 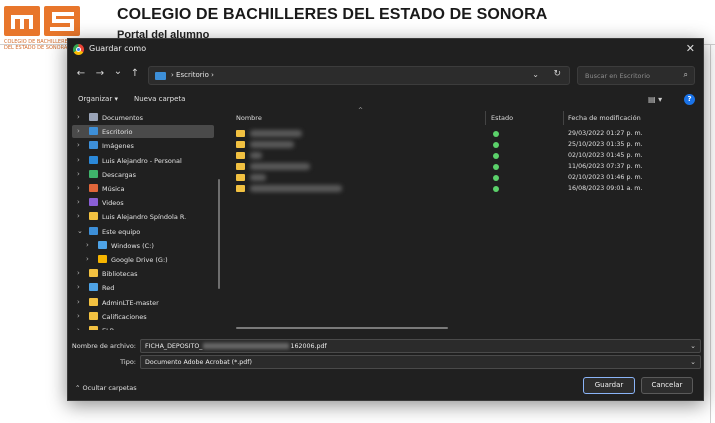 I want to click on sidebar-item-label: Windows (C:), so click(x=132, y=245).